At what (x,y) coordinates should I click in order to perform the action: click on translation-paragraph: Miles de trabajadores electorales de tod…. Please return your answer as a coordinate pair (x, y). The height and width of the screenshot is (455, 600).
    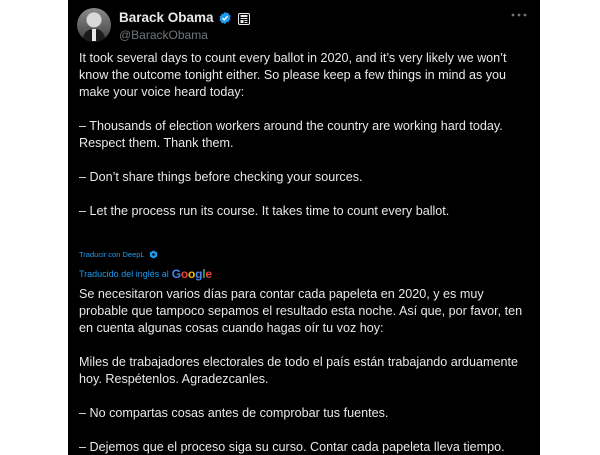
    Looking at the image, I should click on (298, 370).